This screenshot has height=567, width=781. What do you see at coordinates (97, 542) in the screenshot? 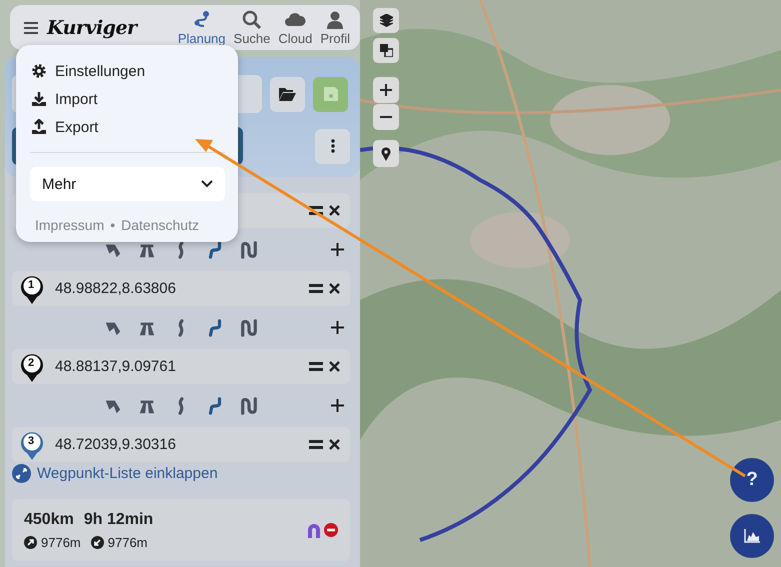
I see `descent-icon` at bounding box center [97, 542].